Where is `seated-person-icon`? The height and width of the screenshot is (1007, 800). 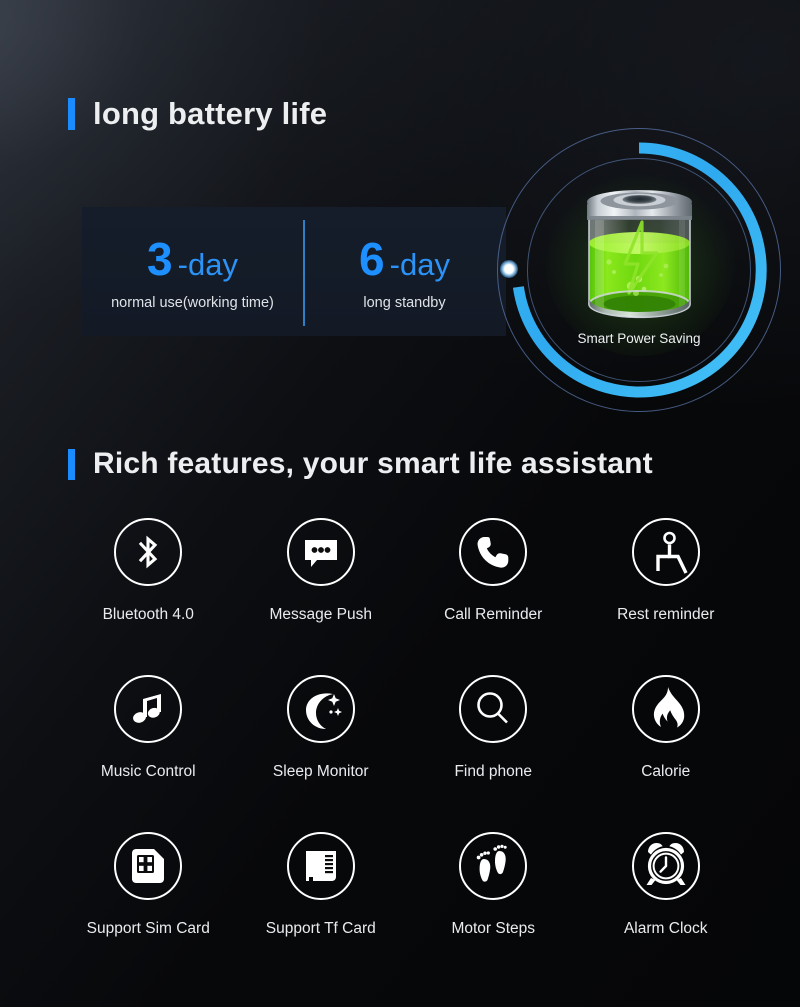
seated-person-icon is located at coordinates (665, 552).